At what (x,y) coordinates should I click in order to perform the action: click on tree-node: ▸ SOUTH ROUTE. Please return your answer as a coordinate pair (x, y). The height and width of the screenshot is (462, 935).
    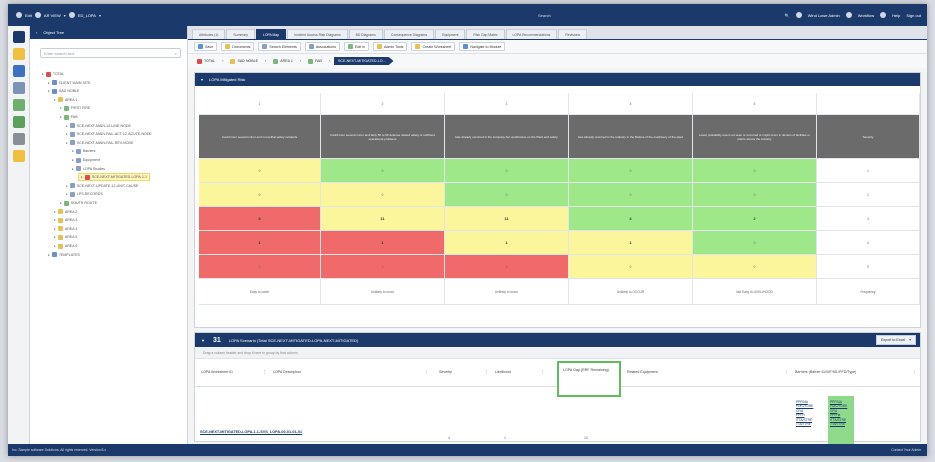
    Looking at the image, I should click on (78, 203).